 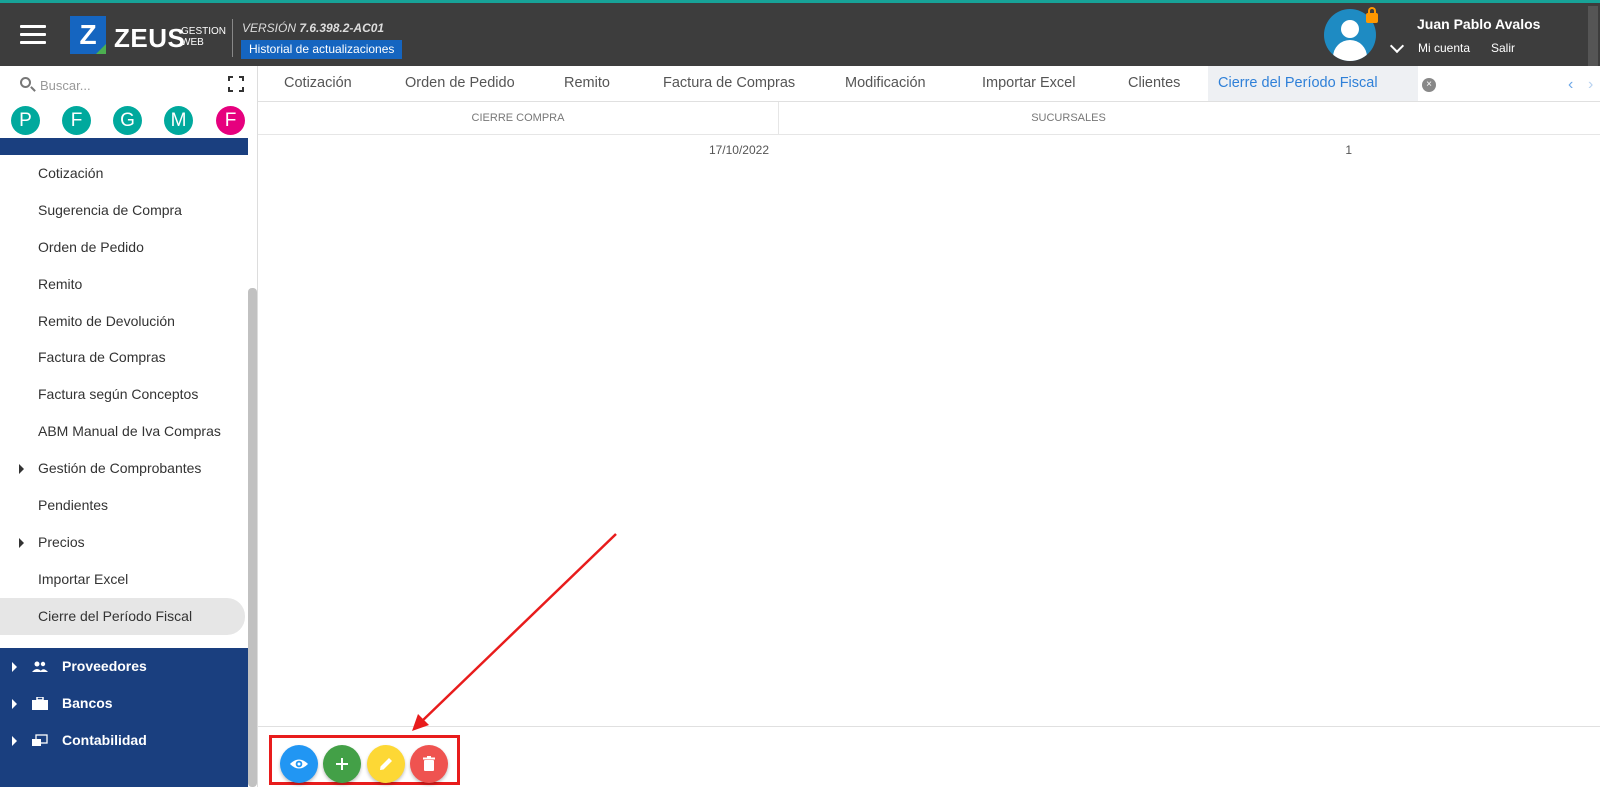 I want to click on edit-button, so click(x=386, y=764).